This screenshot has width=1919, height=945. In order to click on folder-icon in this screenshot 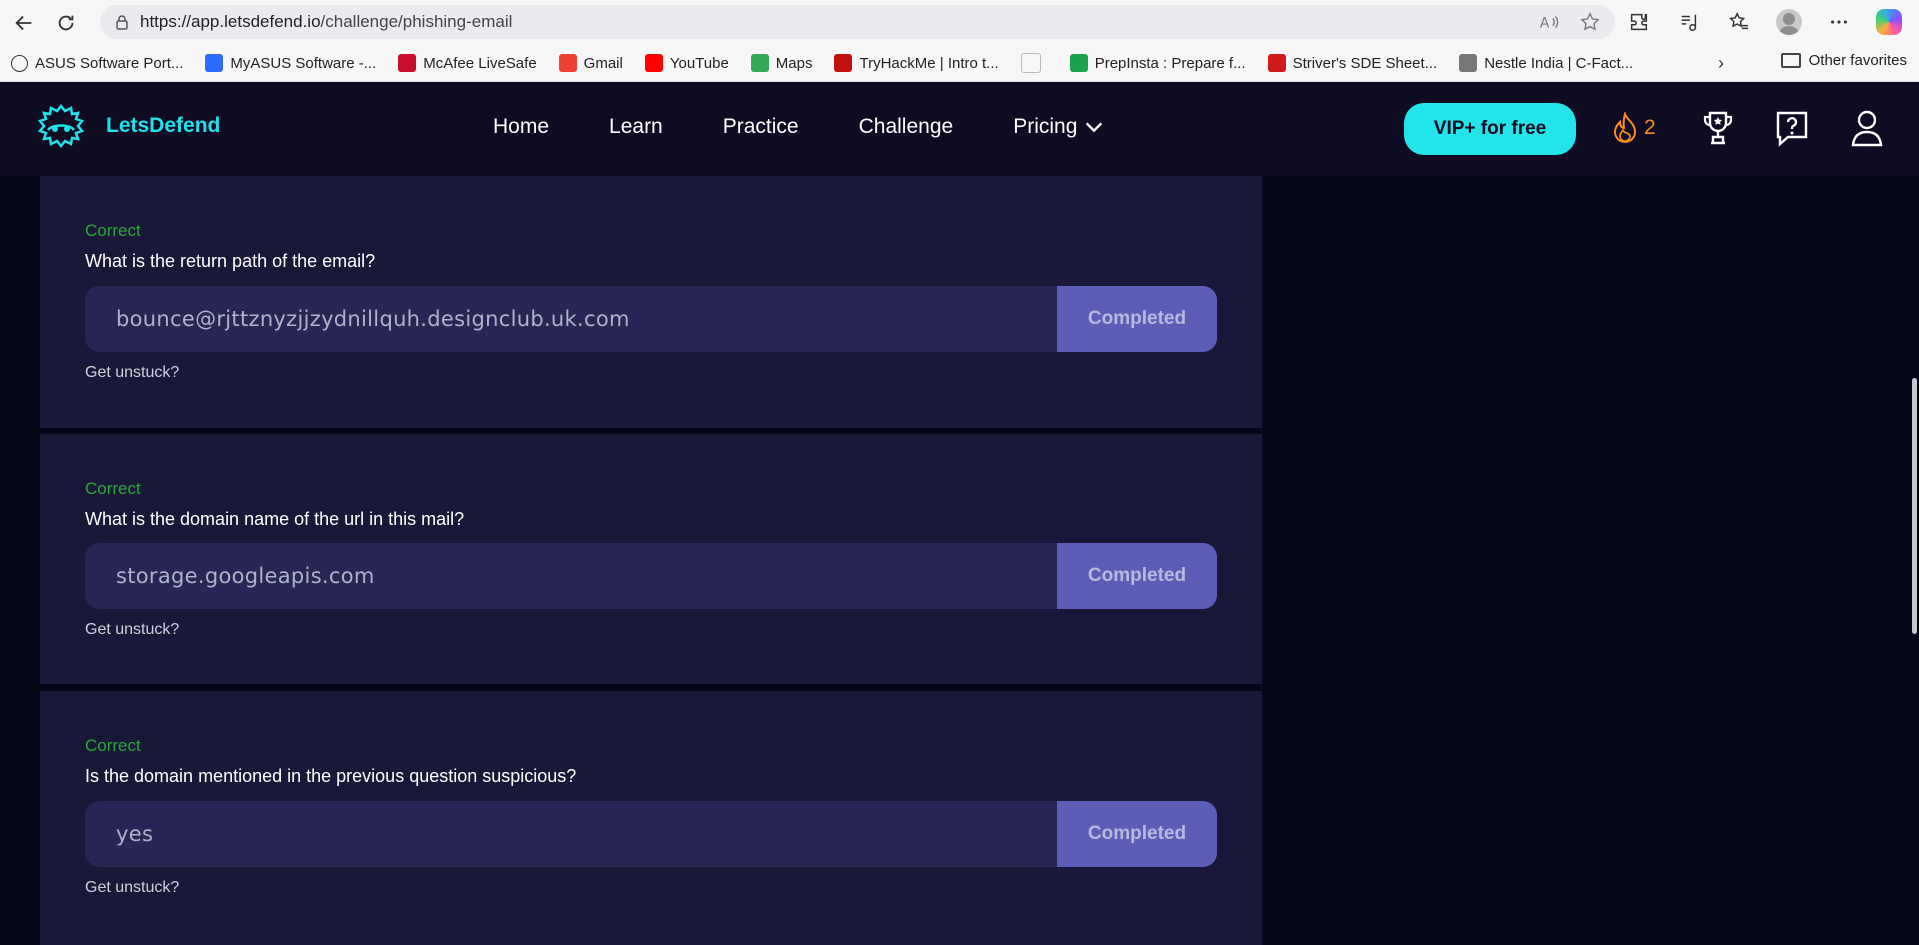, I will do `click(1790, 60)`.